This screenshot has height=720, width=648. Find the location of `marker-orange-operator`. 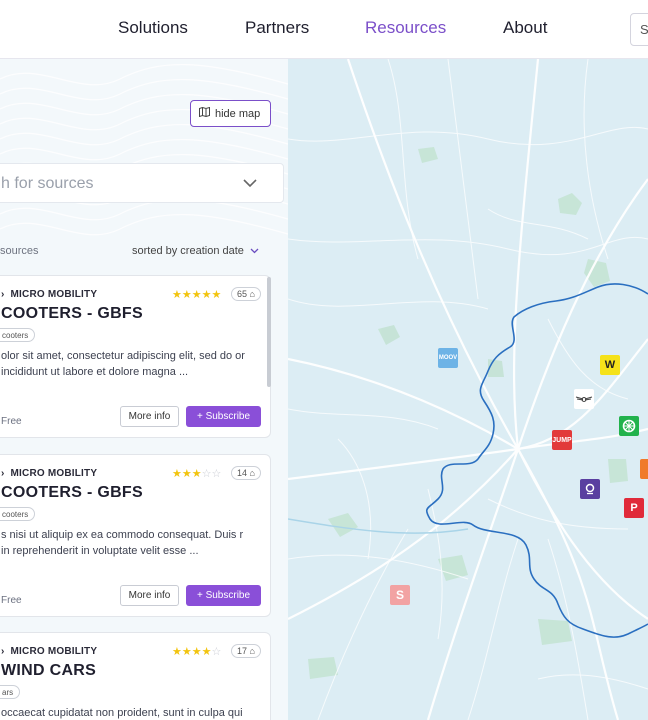

marker-orange-operator is located at coordinates (644, 469).